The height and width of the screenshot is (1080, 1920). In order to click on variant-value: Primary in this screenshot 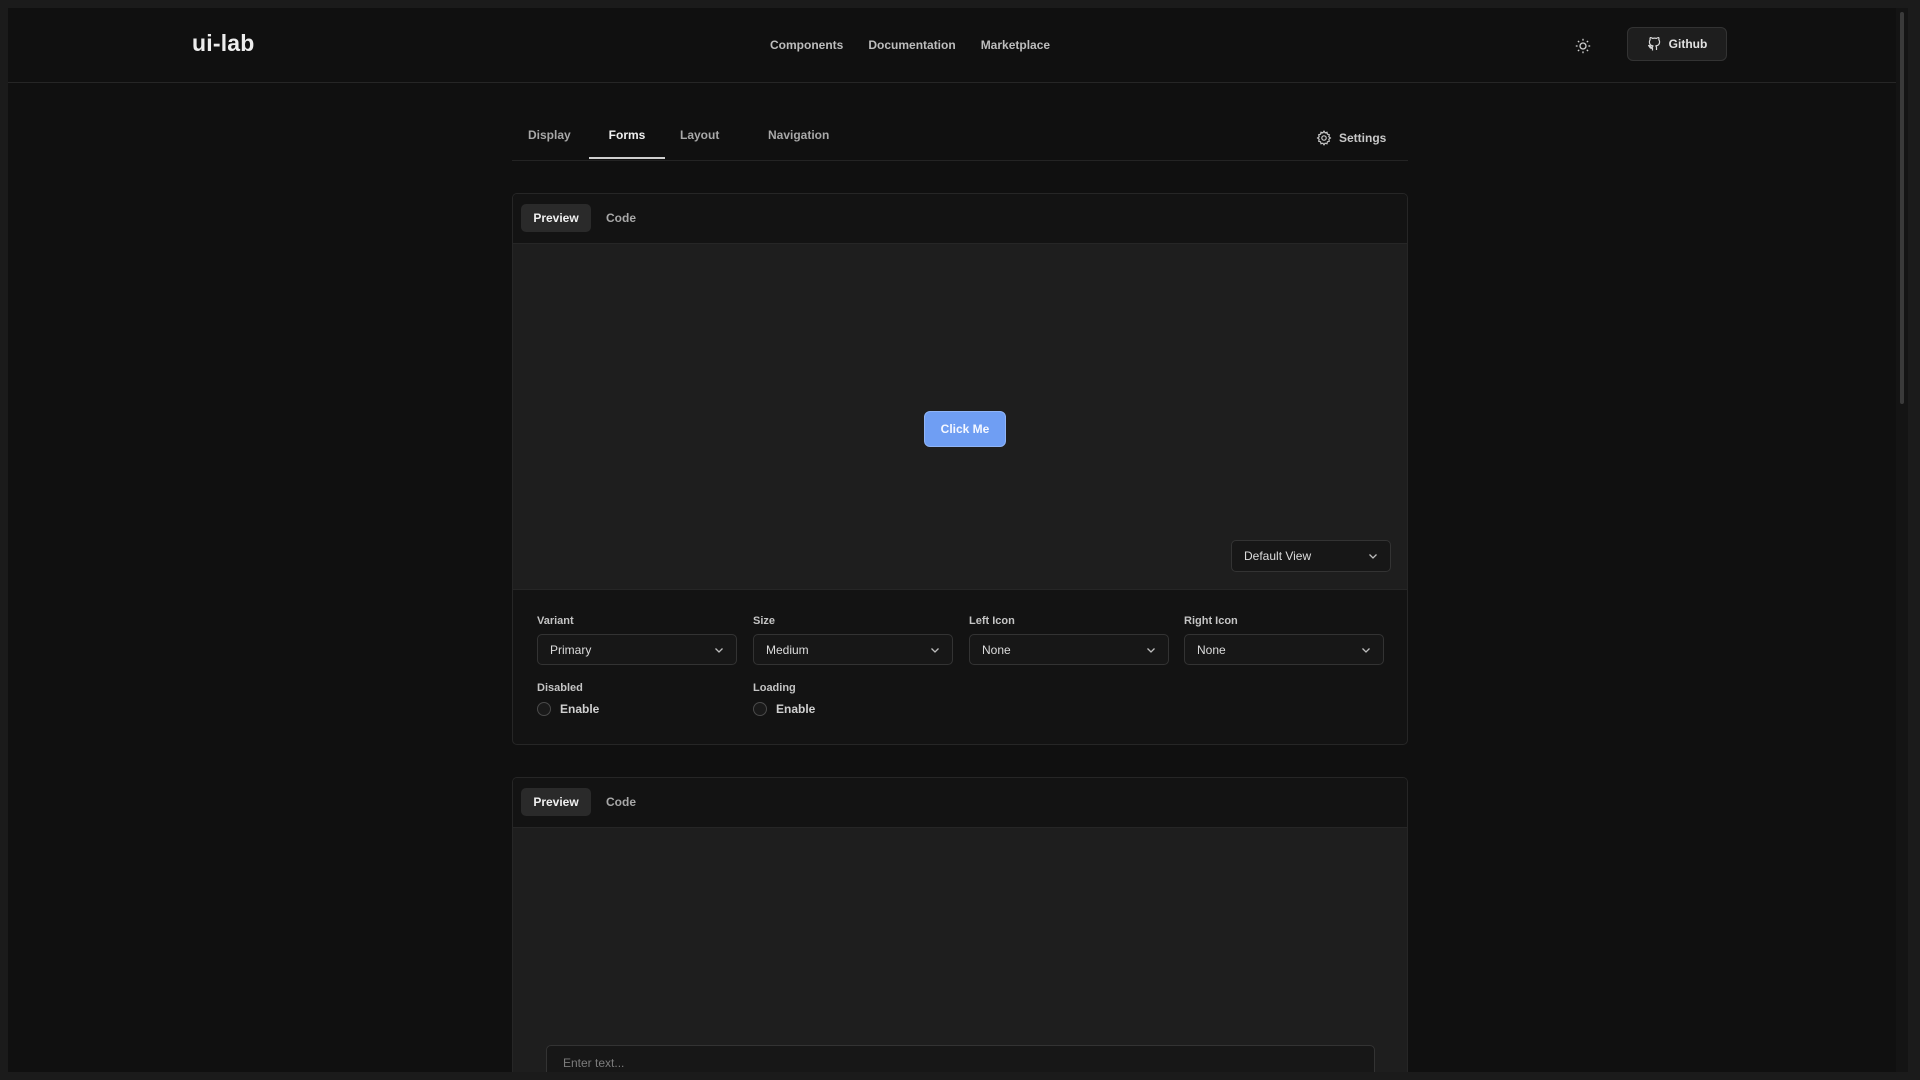, I will do `click(571, 649)`.